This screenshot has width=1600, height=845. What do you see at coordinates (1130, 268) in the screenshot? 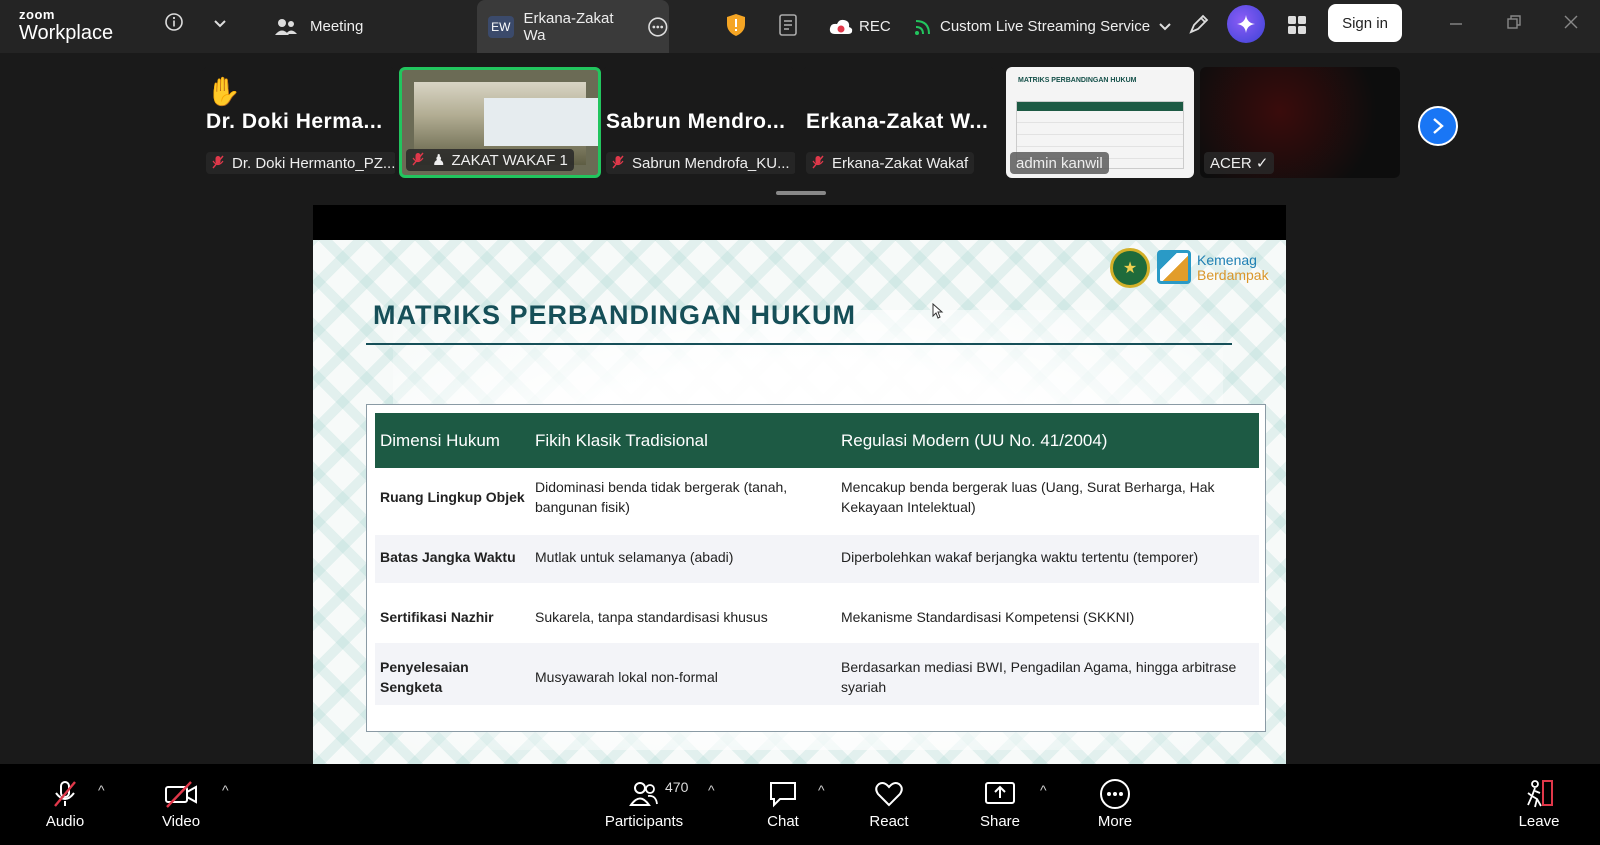
I see `kemenag-emblem-icon: ★` at bounding box center [1130, 268].